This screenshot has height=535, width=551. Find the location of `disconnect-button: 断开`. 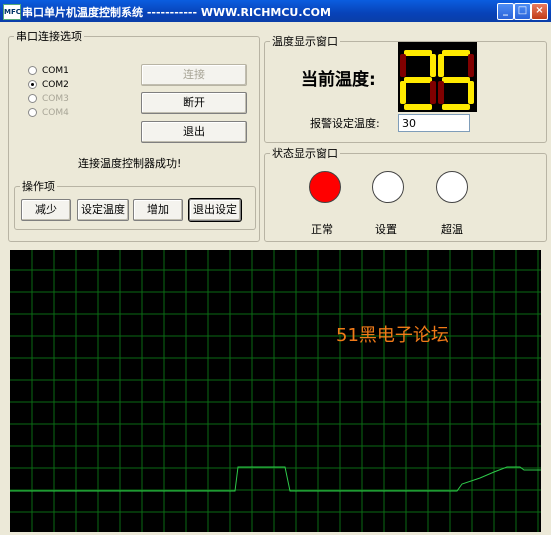

disconnect-button: 断开 is located at coordinates (194, 103).